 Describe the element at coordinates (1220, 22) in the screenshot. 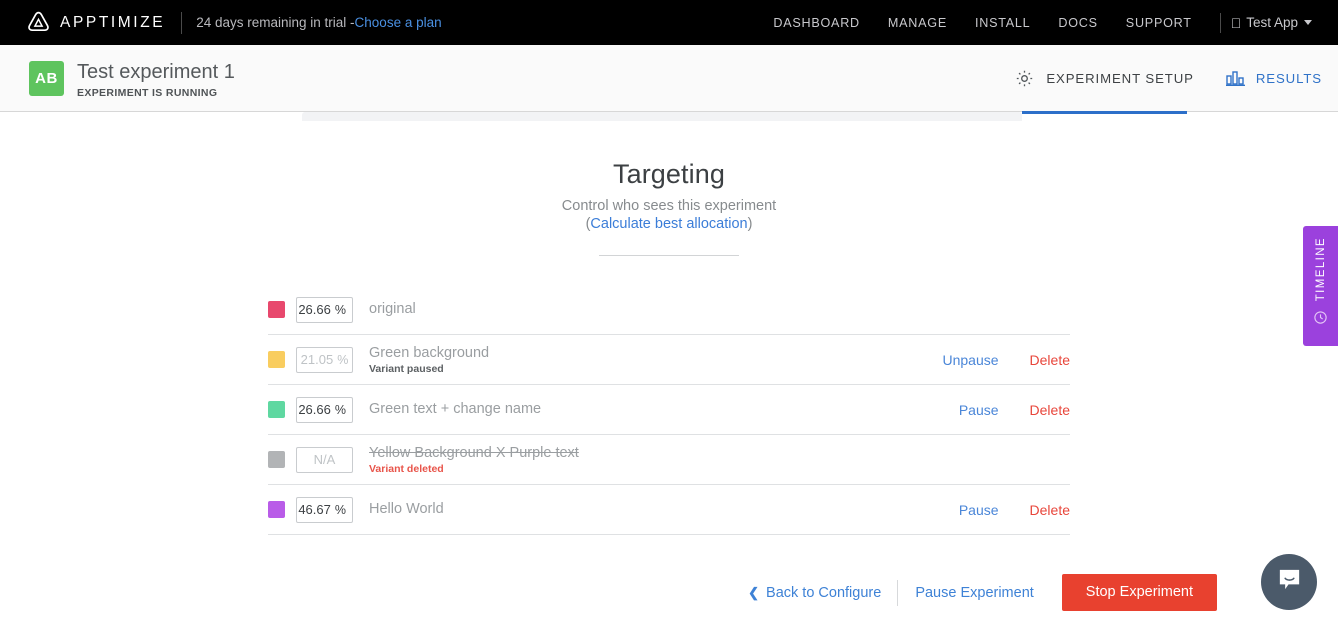

I see `nav-divider` at that location.